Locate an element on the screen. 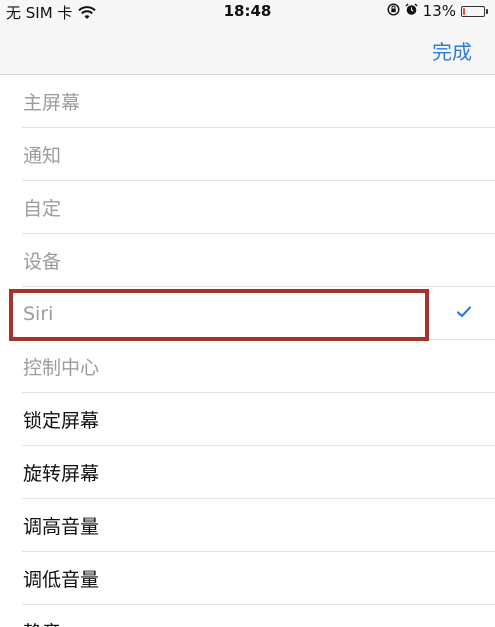 The image size is (495, 627). list-item-label: 锁定屏幕 is located at coordinates (61, 421).